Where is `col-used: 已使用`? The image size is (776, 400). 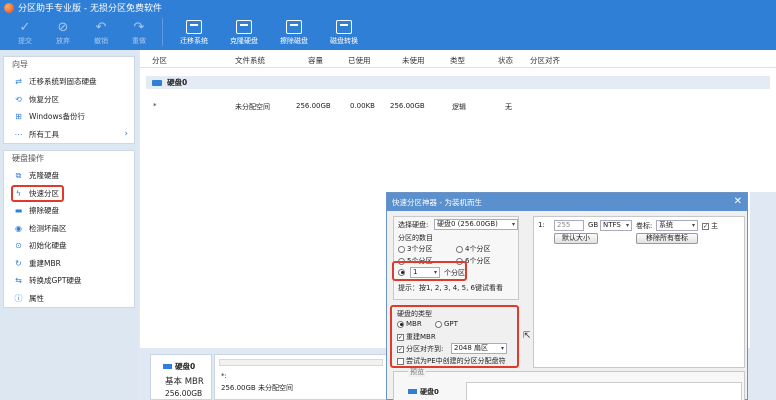
col-used: 已使用 is located at coordinates (359, 60).